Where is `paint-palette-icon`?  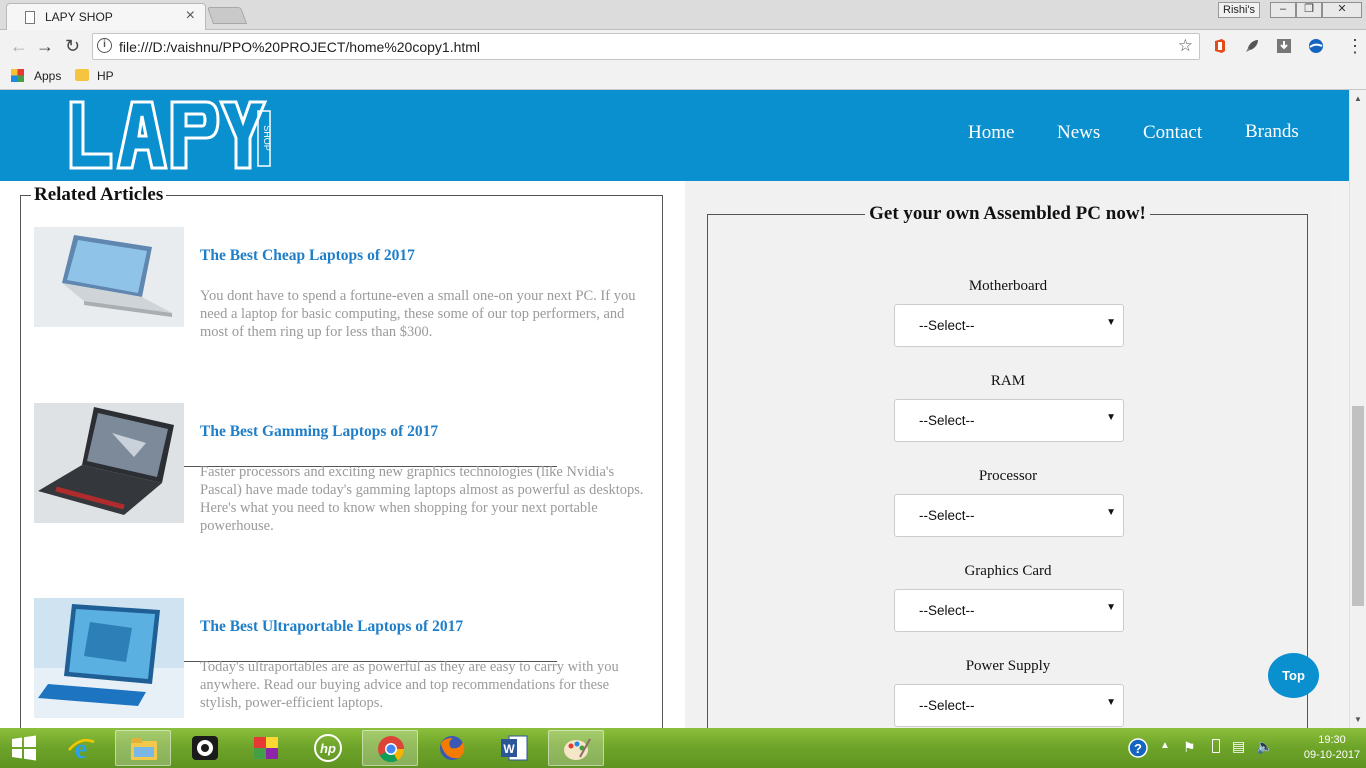
paint-palette-icon is located at coordinates (577, 749).